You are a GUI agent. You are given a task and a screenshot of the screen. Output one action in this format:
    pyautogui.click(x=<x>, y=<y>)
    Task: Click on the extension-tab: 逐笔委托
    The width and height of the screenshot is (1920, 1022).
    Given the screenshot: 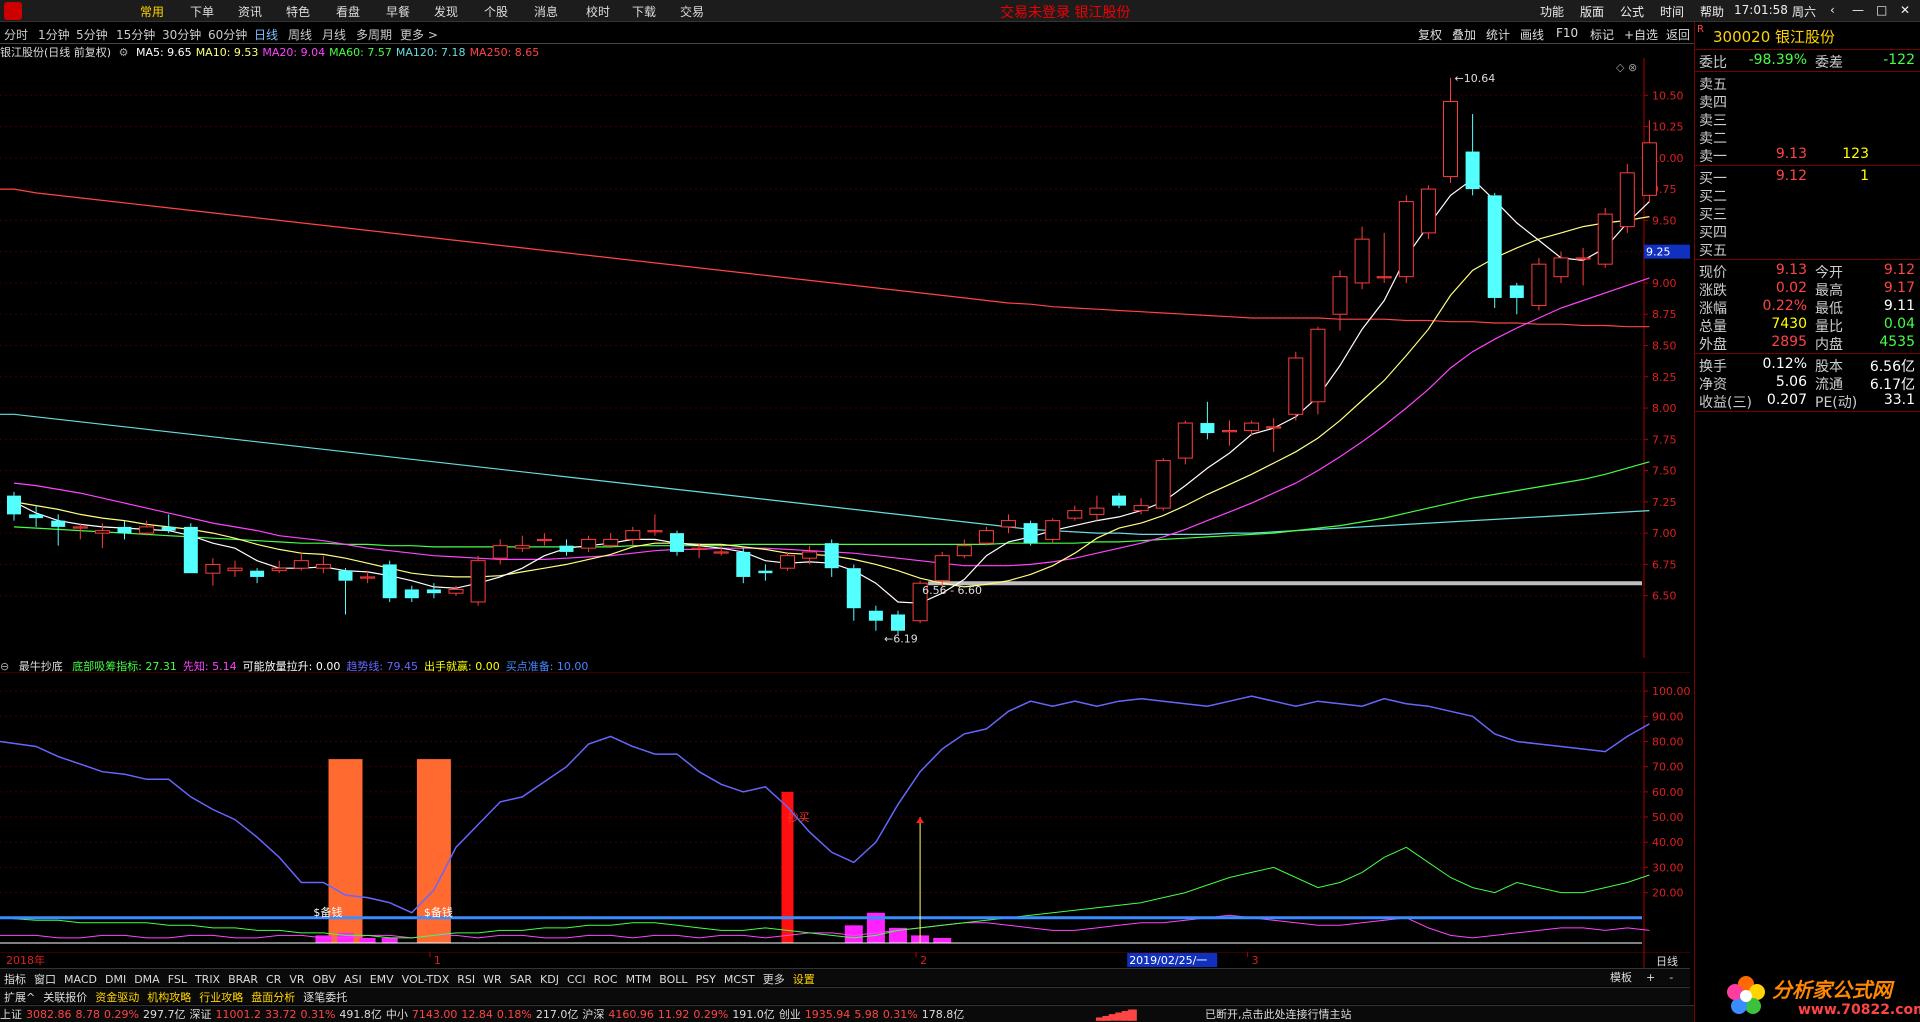 What is the action you would take?
    pyautogui.click(x=325, y=997)
    